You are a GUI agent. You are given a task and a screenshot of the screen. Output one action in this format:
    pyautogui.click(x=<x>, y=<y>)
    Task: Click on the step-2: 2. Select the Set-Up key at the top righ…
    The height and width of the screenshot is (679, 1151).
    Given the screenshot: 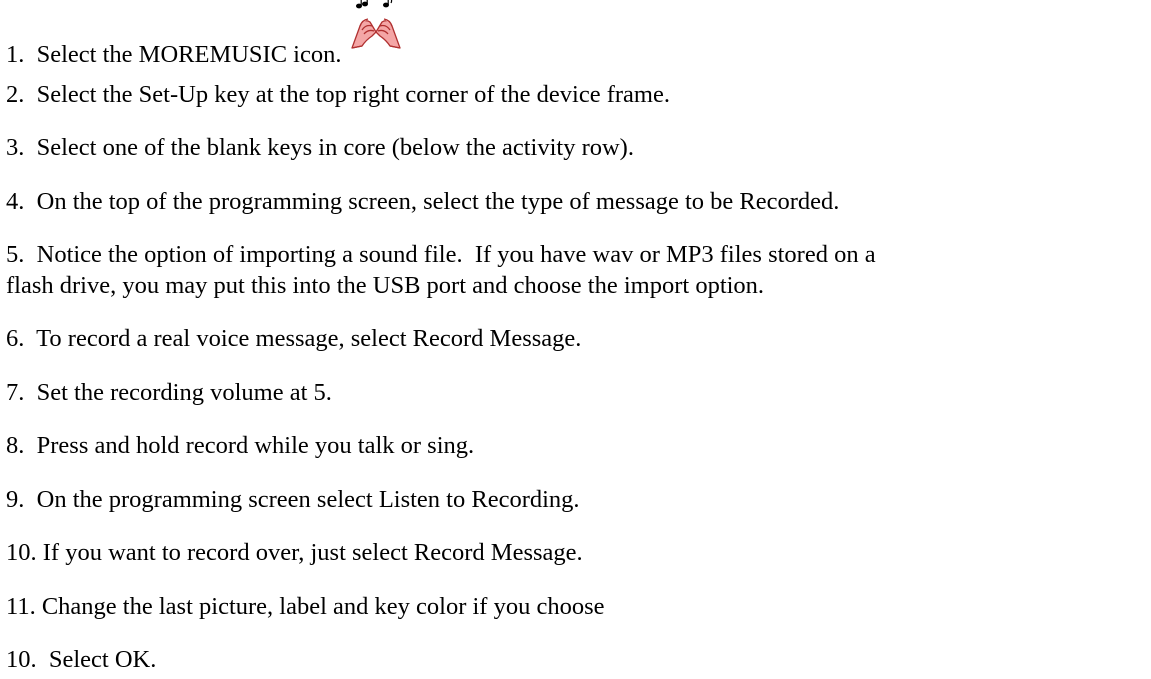 What is the action you would take?
    pyautogui.click(x=338, y=94)
    